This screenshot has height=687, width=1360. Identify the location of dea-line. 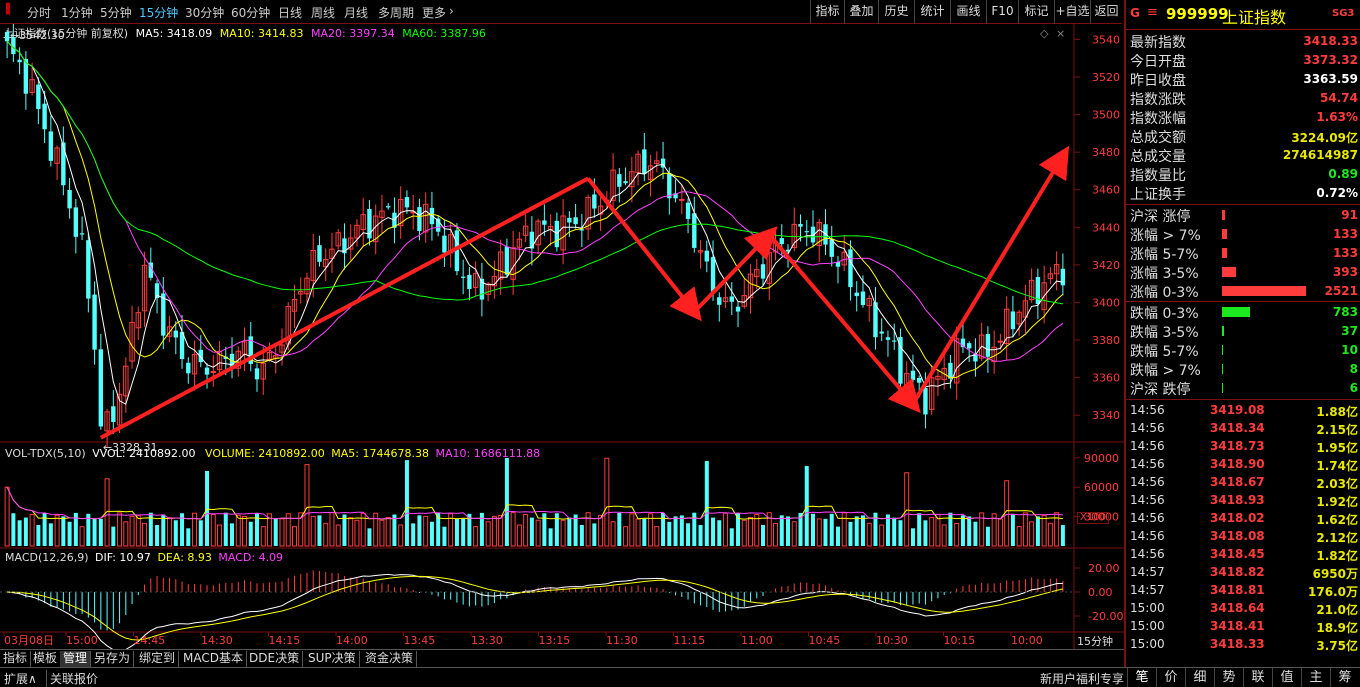
(535, 608).